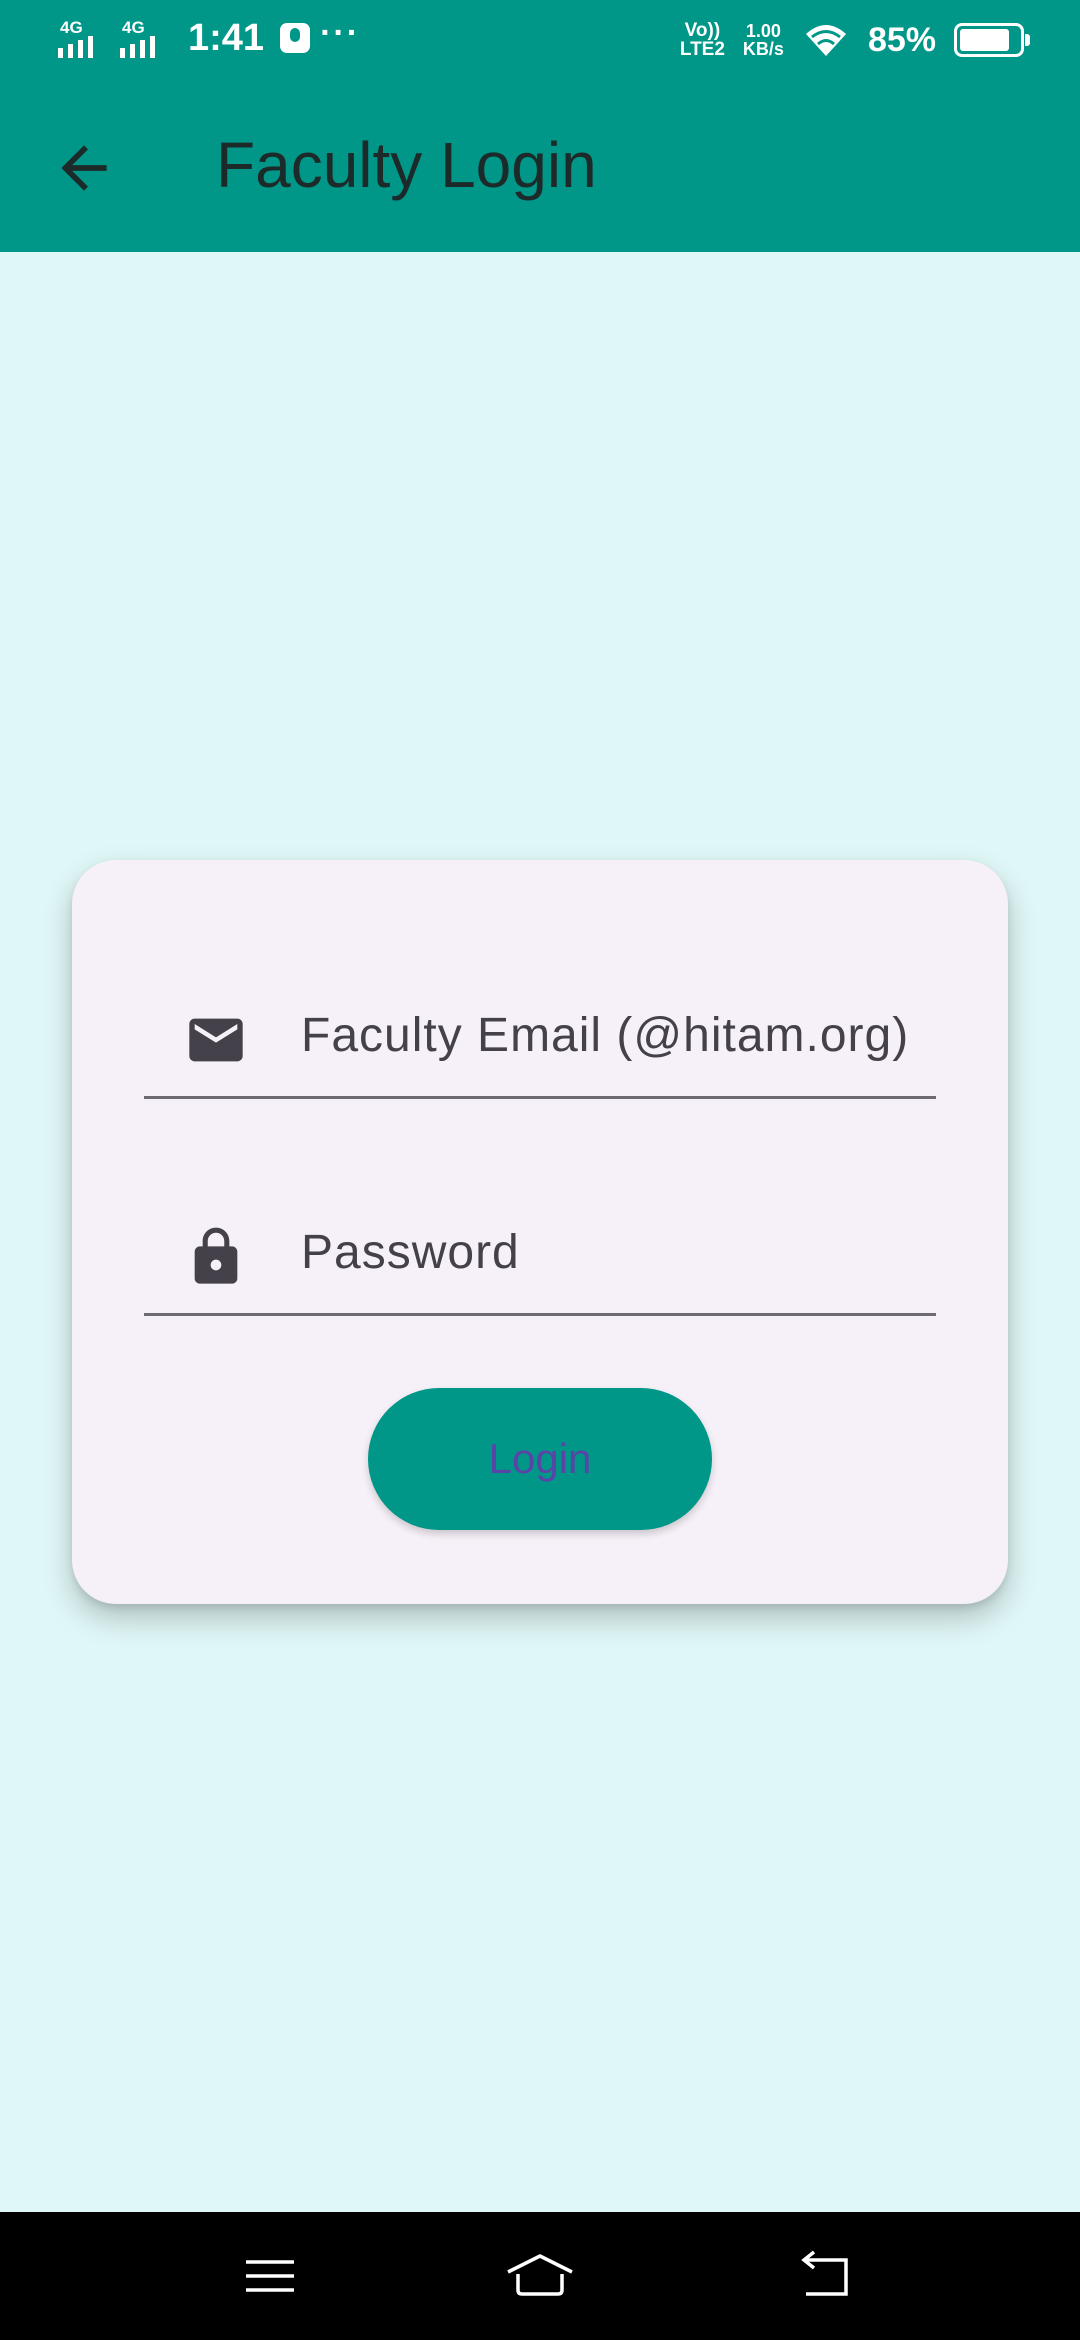  Describe the element at coordinates (992, 40) in the screenshot. I see `battery-icon` at that location.